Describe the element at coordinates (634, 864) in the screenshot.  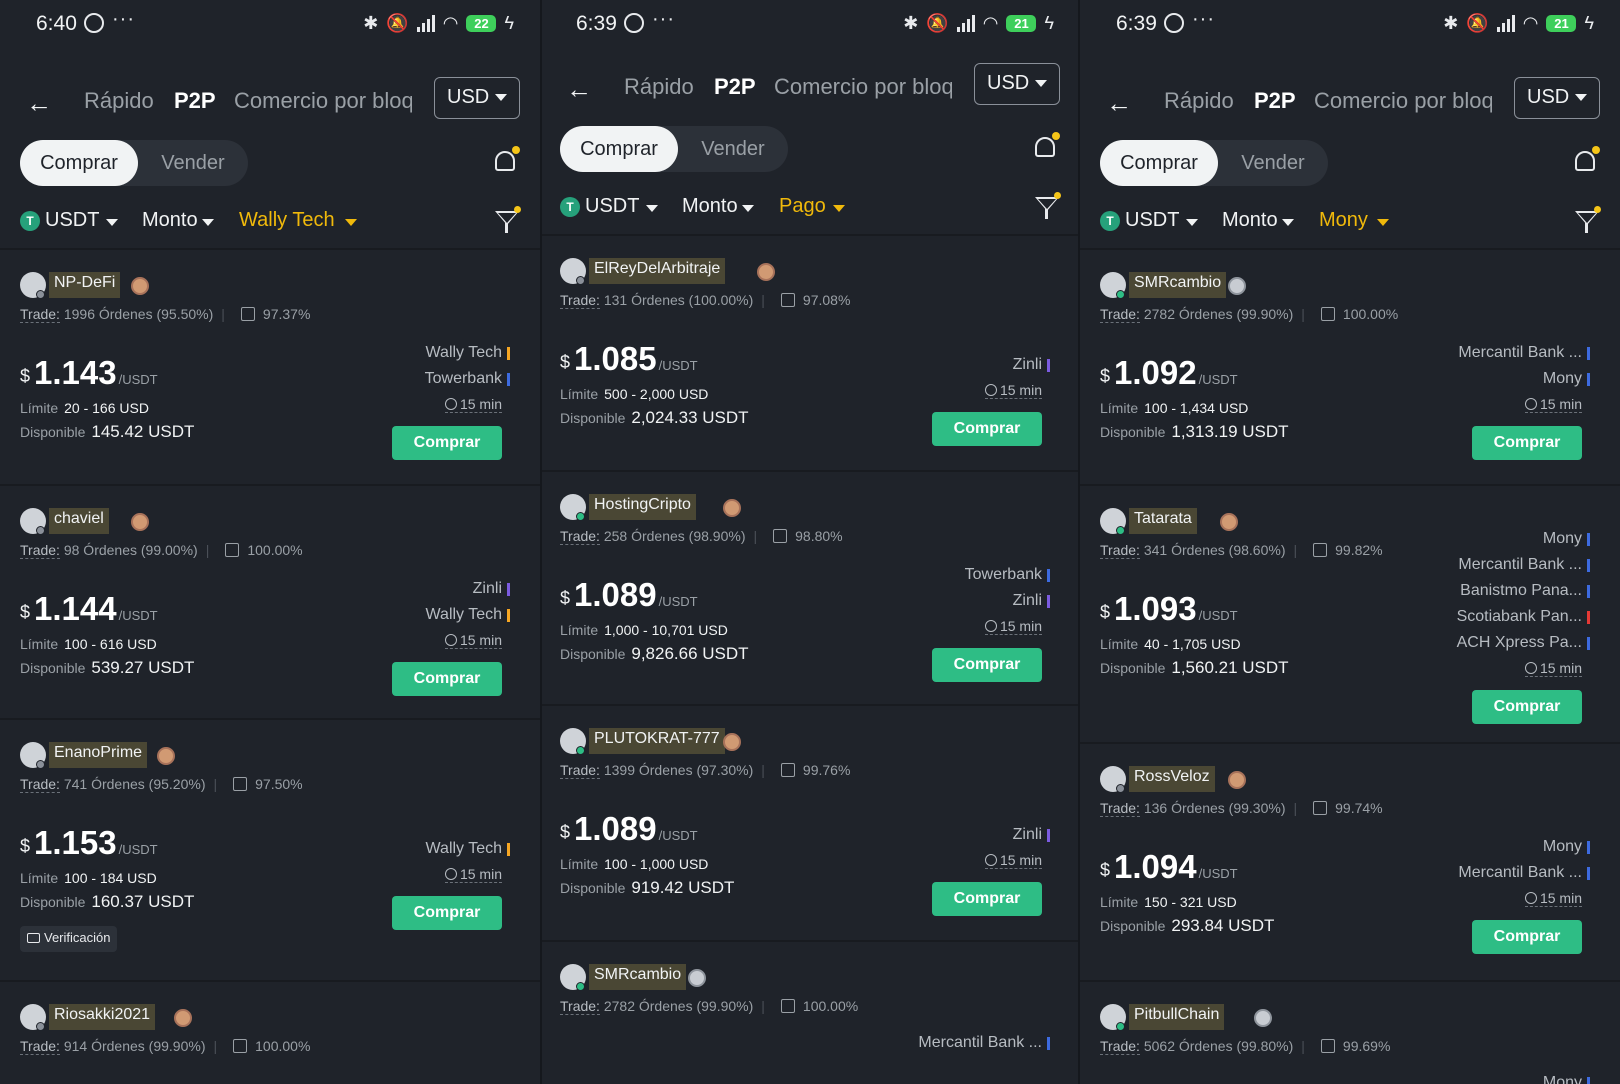
I see `limit-row: Límite 100 - 1,000 USD` at that location.